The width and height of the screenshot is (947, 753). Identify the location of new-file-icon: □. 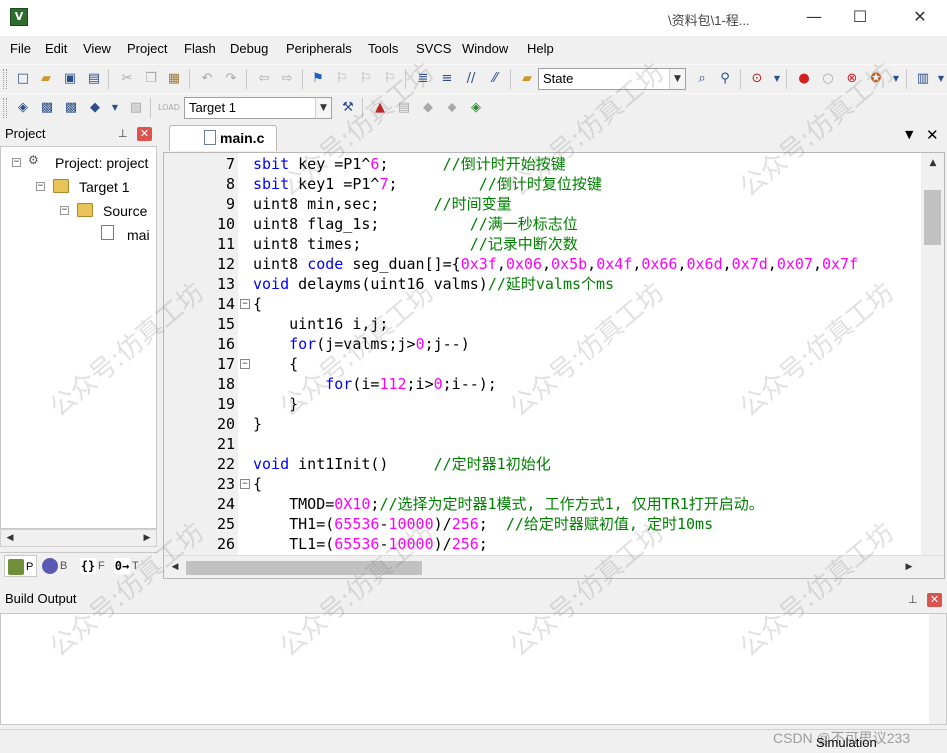
(23, 79).